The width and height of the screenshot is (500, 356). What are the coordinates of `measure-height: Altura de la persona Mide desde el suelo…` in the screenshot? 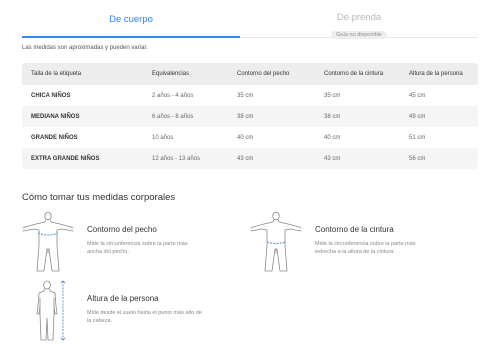 It's located at (132, 310).